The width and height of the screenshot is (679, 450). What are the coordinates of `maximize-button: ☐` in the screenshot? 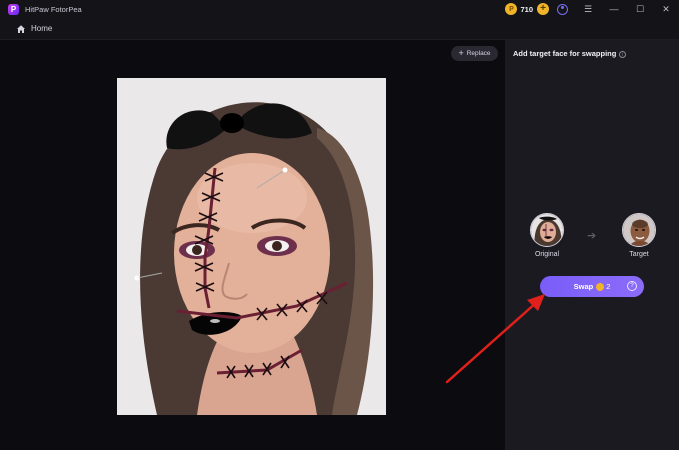 It's located at (640, 9).